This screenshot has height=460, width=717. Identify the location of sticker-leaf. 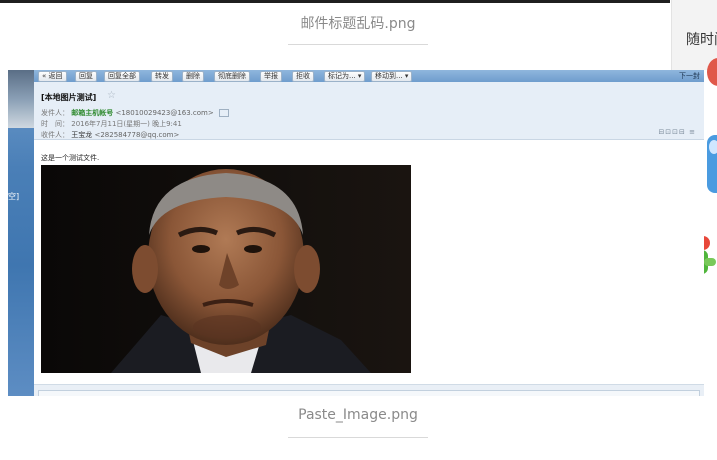
(710, 262).